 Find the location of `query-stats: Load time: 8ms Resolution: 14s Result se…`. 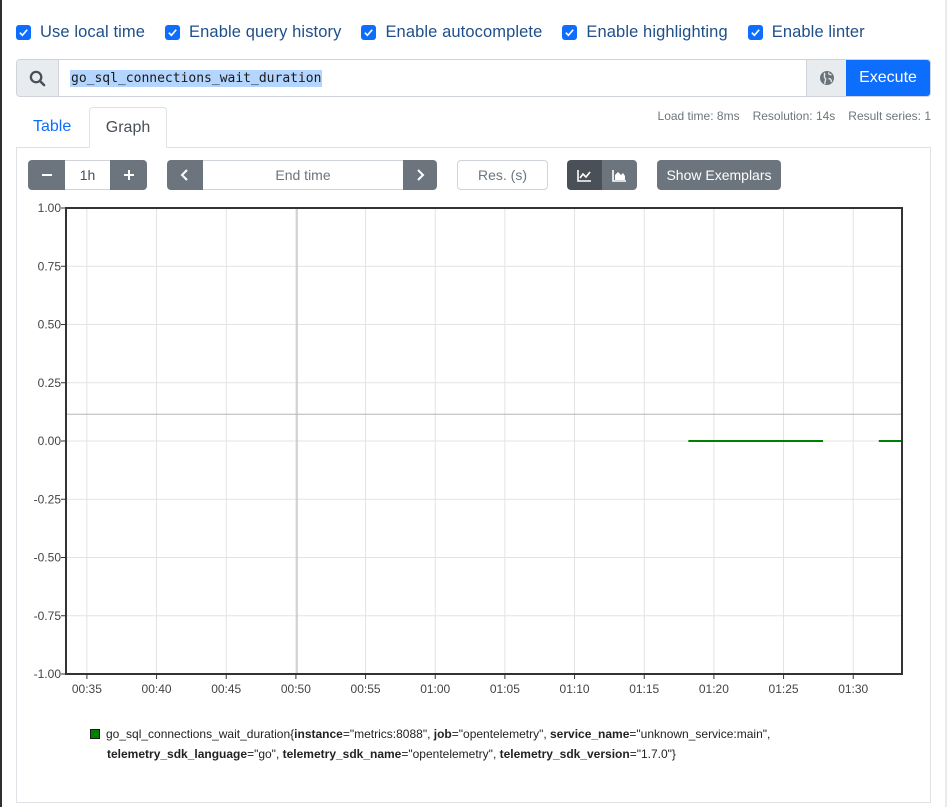

query-stats: Load time: 8ms Resolution: 14s Result se… is located at coordinates (794, 116).